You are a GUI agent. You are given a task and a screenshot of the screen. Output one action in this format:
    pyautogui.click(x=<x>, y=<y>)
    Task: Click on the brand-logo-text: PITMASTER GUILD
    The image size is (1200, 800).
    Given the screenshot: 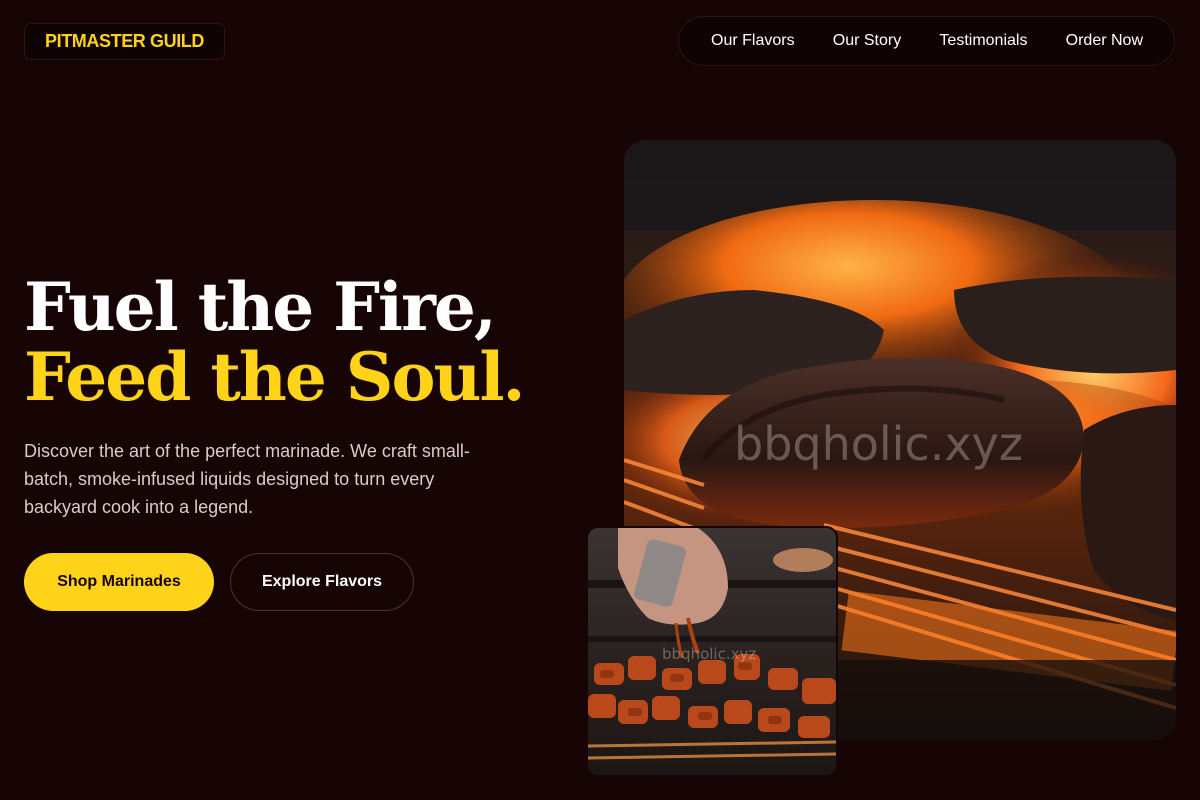 What is the action you would take?
    pyautogui.click(x=124, y=41)
    